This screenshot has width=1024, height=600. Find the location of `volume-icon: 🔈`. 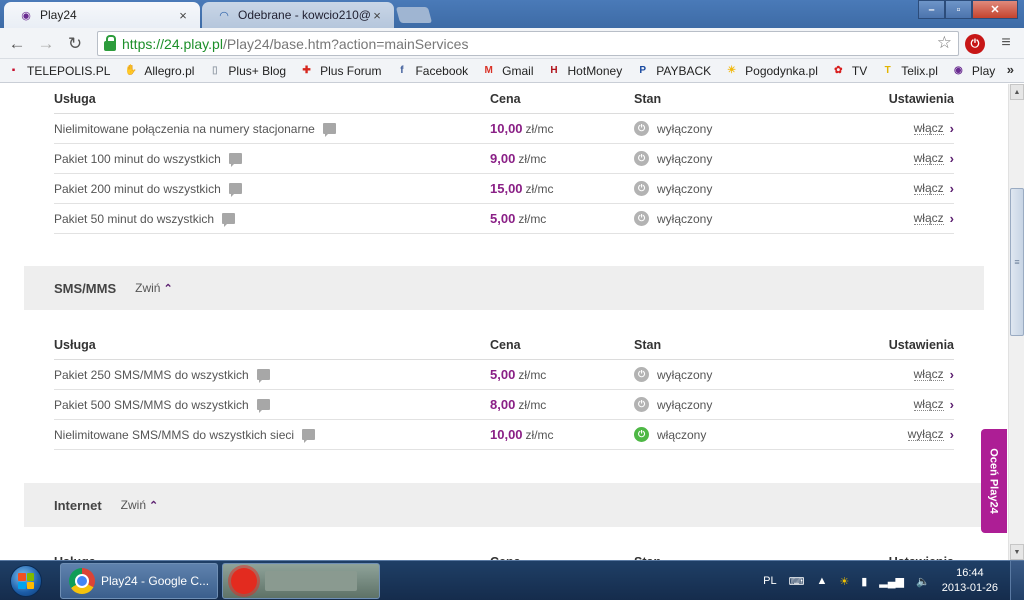

volume-icon: 🔈 is located at coordinates (923, 581).